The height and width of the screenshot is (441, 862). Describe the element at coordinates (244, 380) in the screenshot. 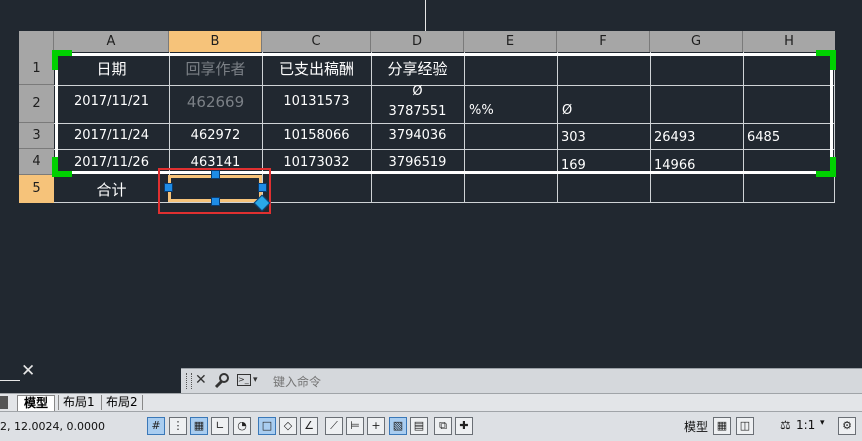

I see `prompt-icon: >_` at that location.